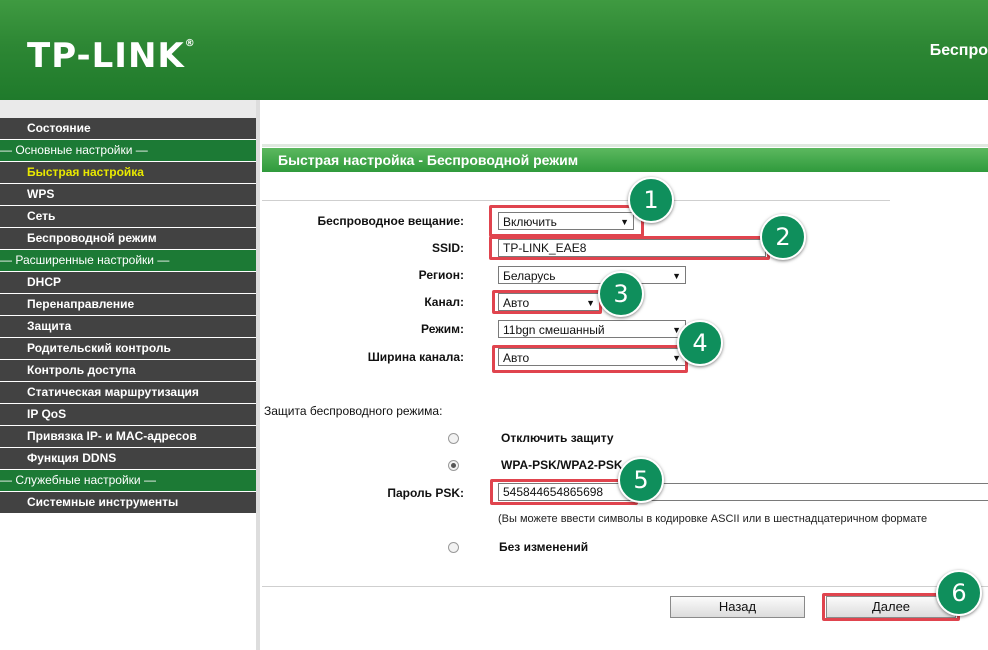 This screenshot has height=650, width=988. I want to click on section-title: Беспро, so click(958, 50).